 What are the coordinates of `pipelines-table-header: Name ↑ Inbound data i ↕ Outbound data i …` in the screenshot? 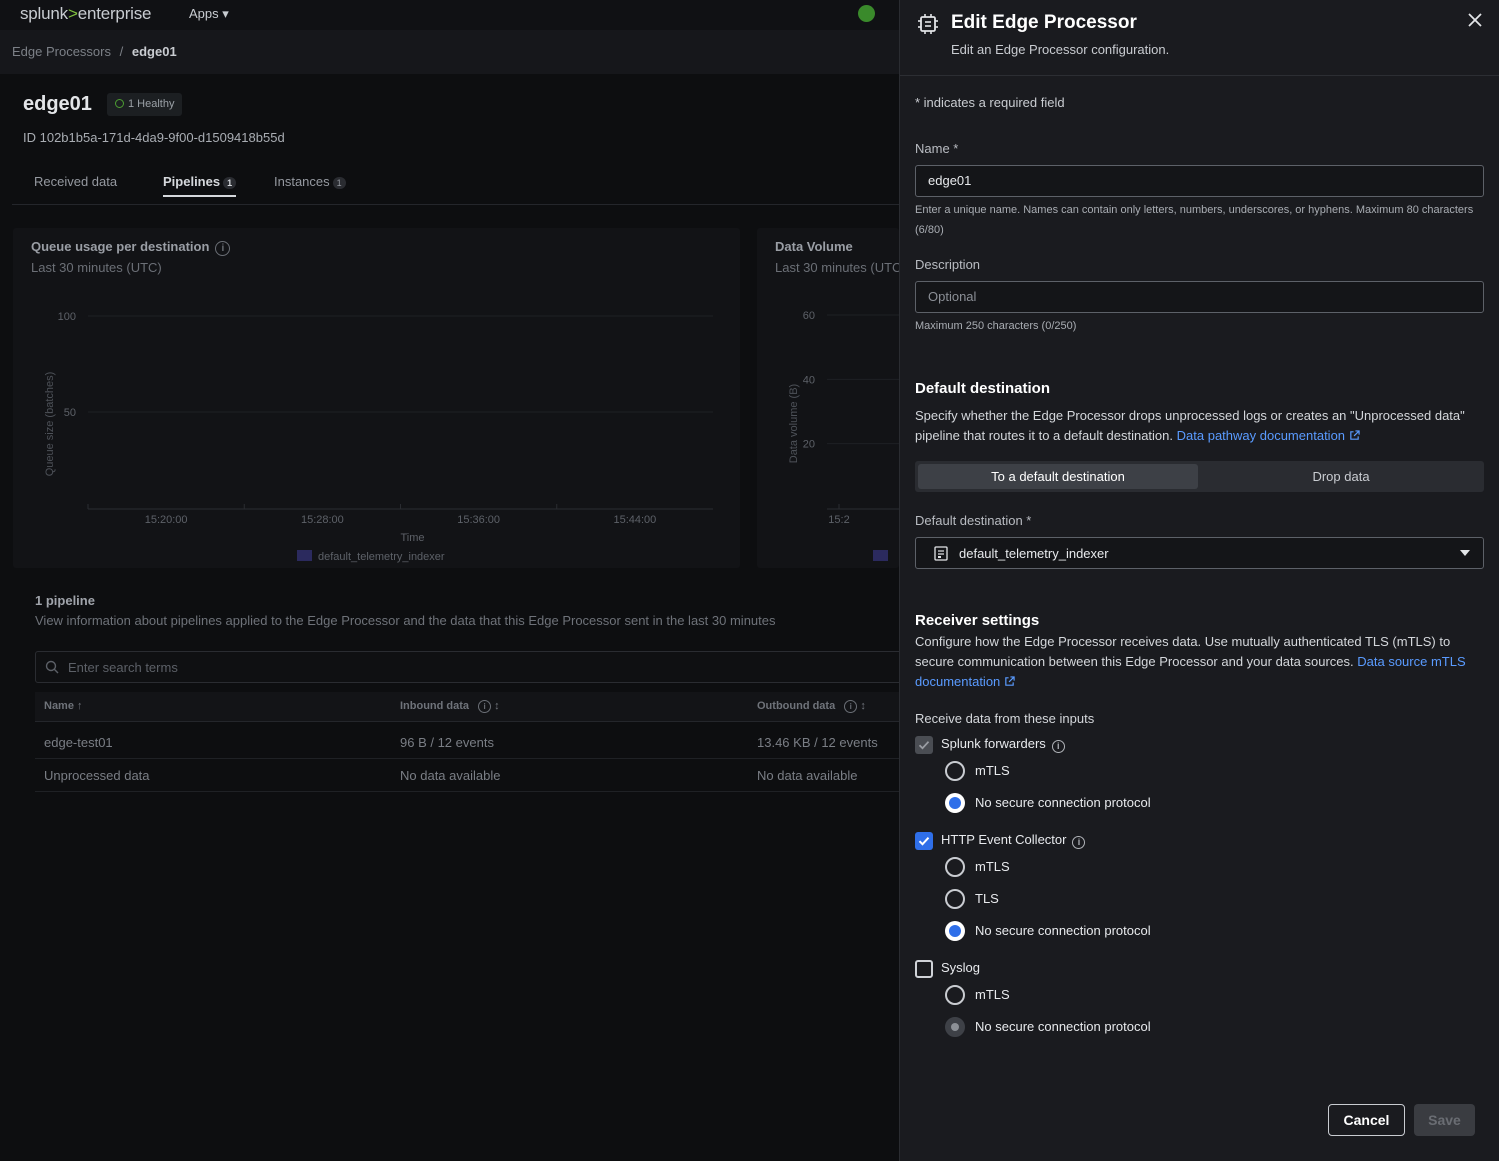 It's located at (470, 707).